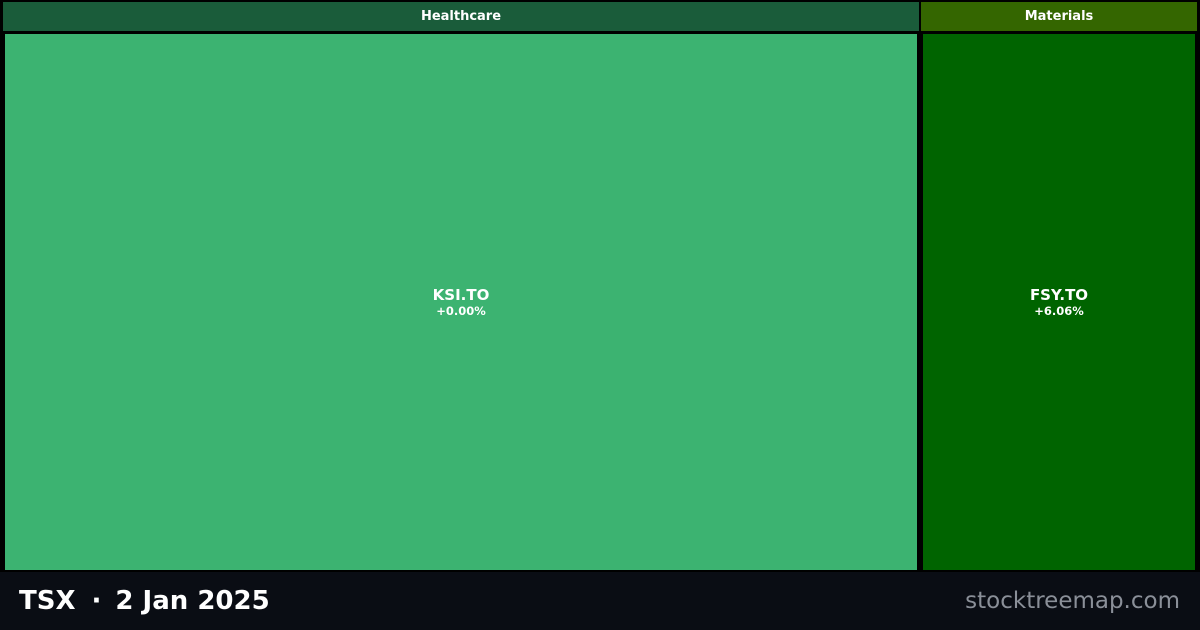  What do you see at coordinates (1072, 601) in the screenshot?
I see `site-link: stocktreemap.com` at bounding box center [1072, 601].